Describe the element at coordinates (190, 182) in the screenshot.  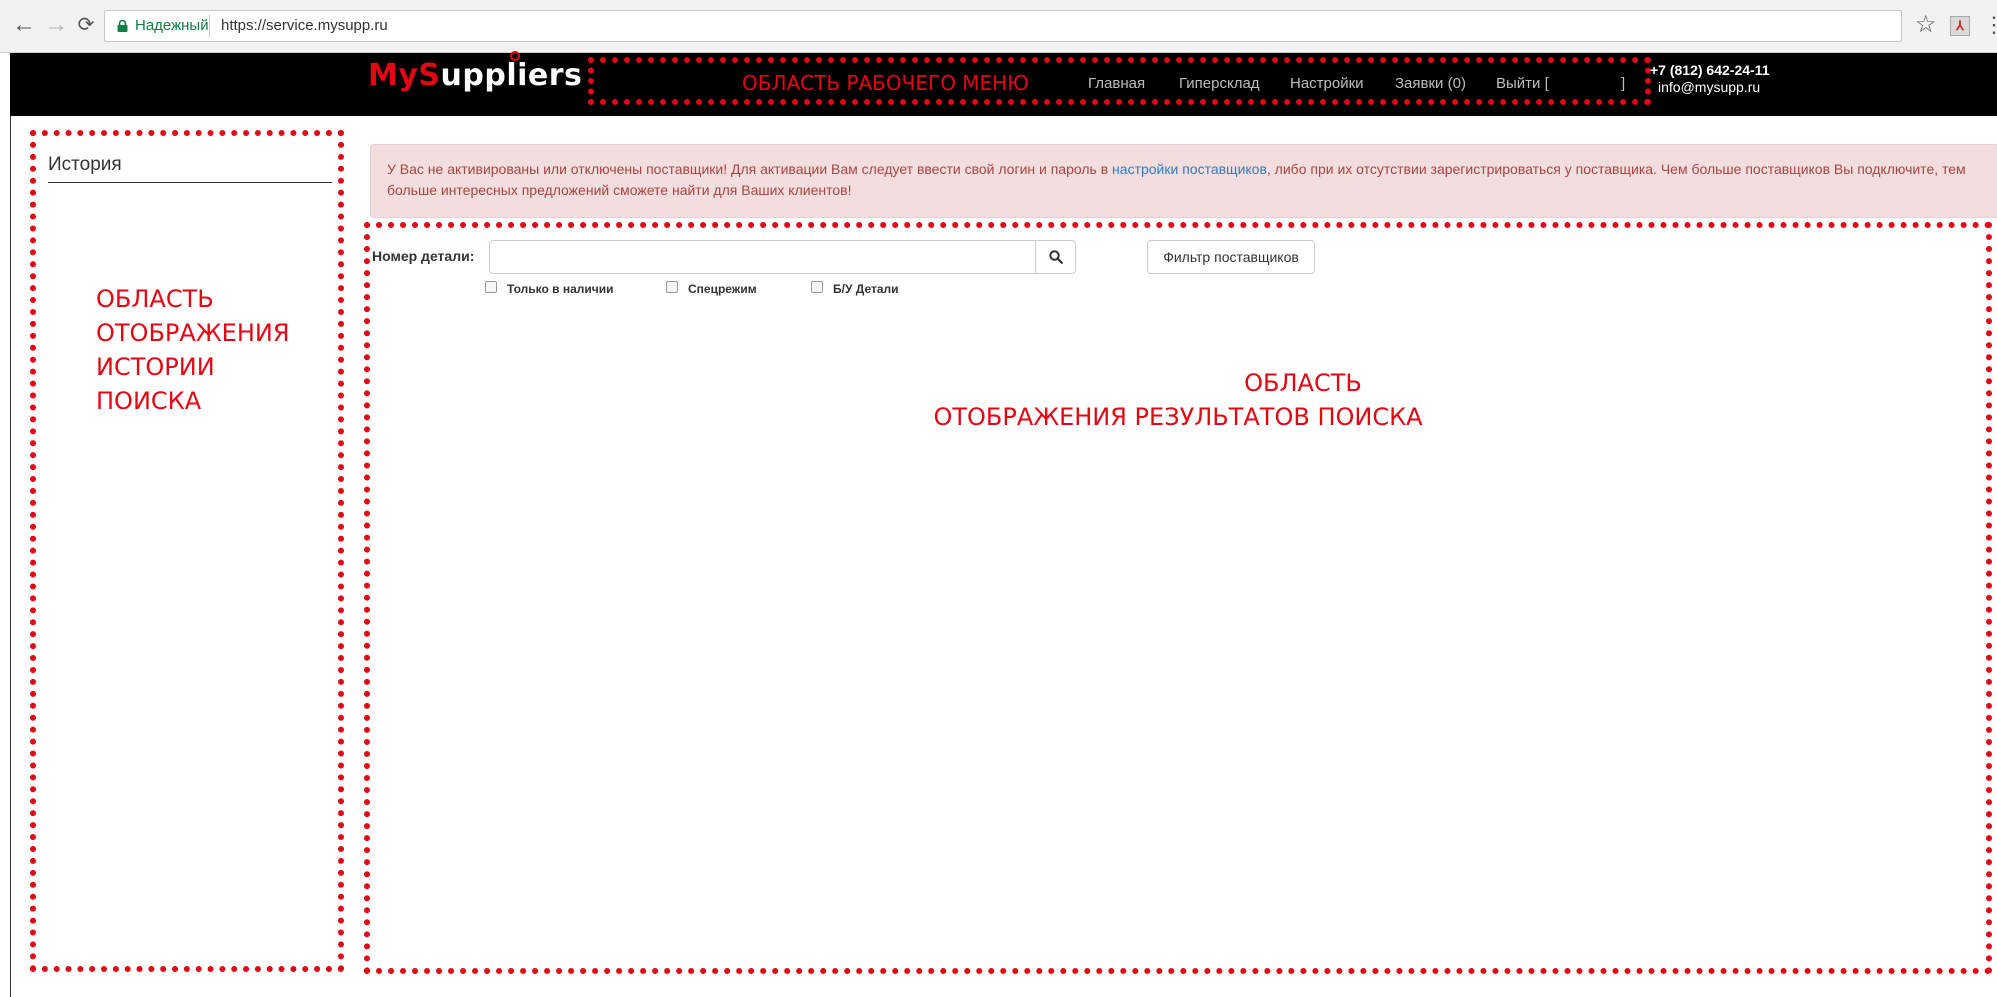
I see `history-divider` at that location.